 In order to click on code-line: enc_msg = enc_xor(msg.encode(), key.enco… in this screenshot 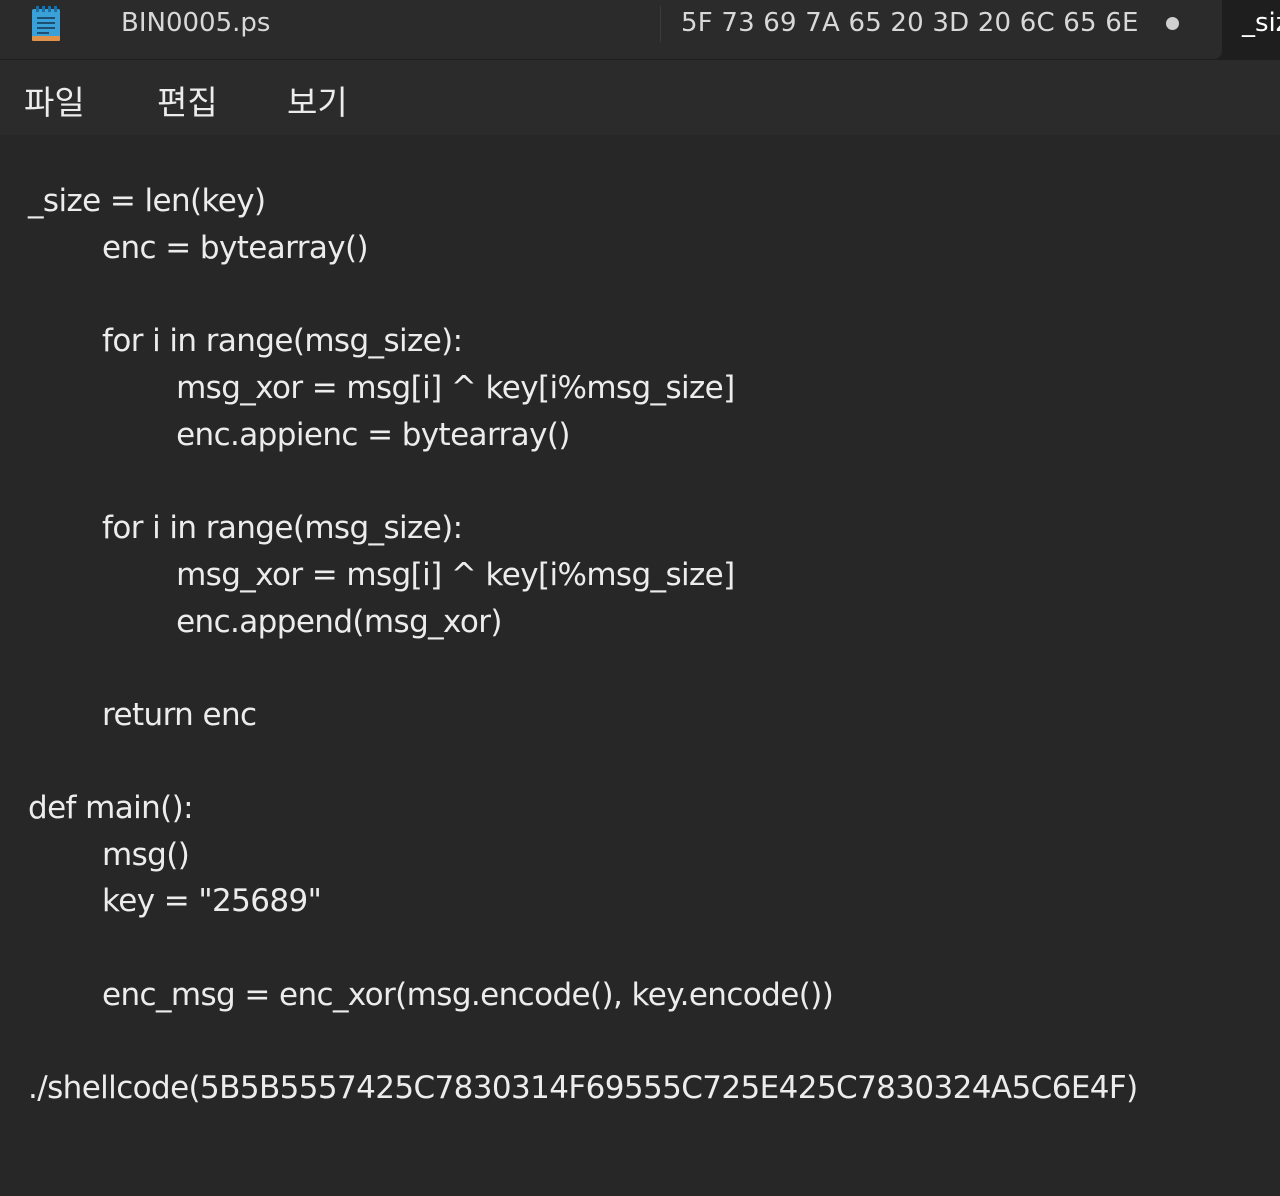, I will do `click(431, 995)`.